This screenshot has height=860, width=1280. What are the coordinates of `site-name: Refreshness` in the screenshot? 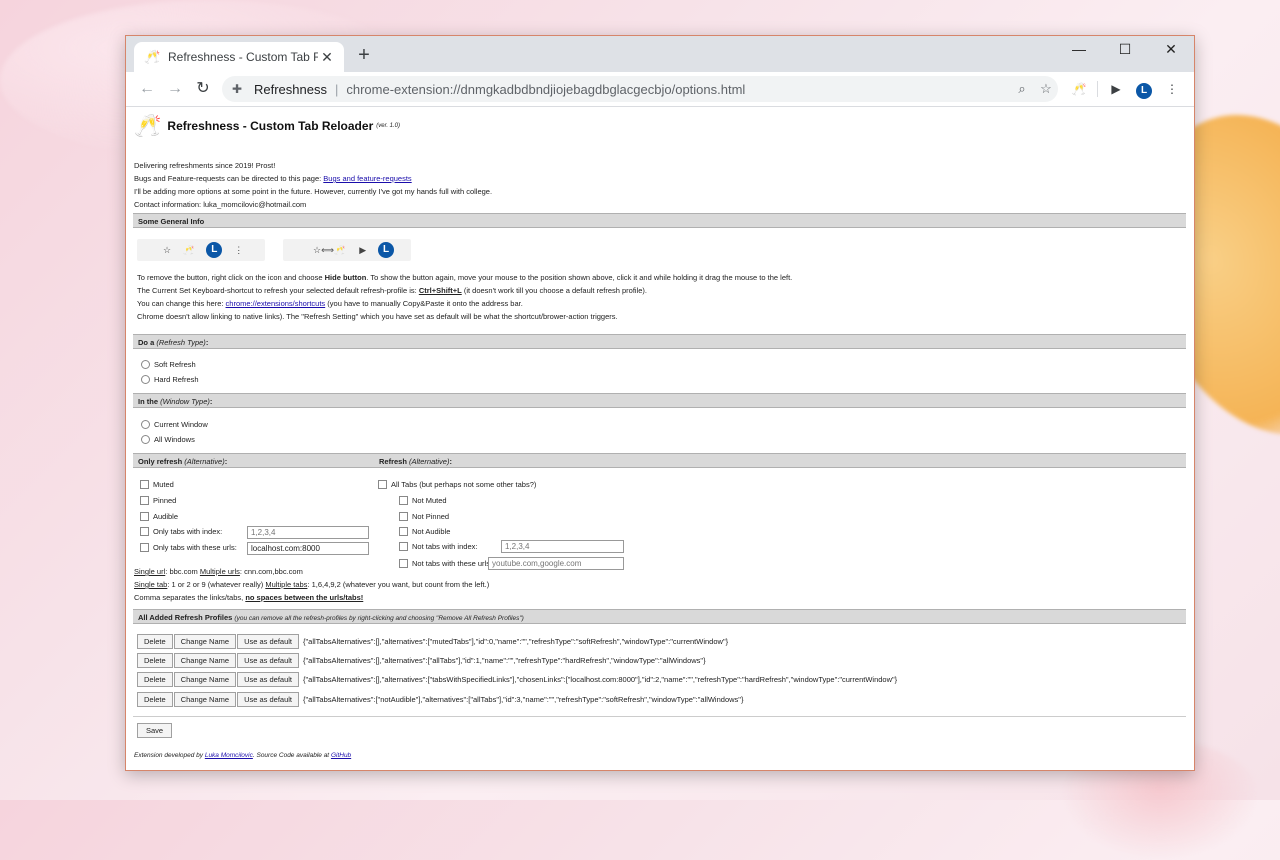 It's located at (290, 89).